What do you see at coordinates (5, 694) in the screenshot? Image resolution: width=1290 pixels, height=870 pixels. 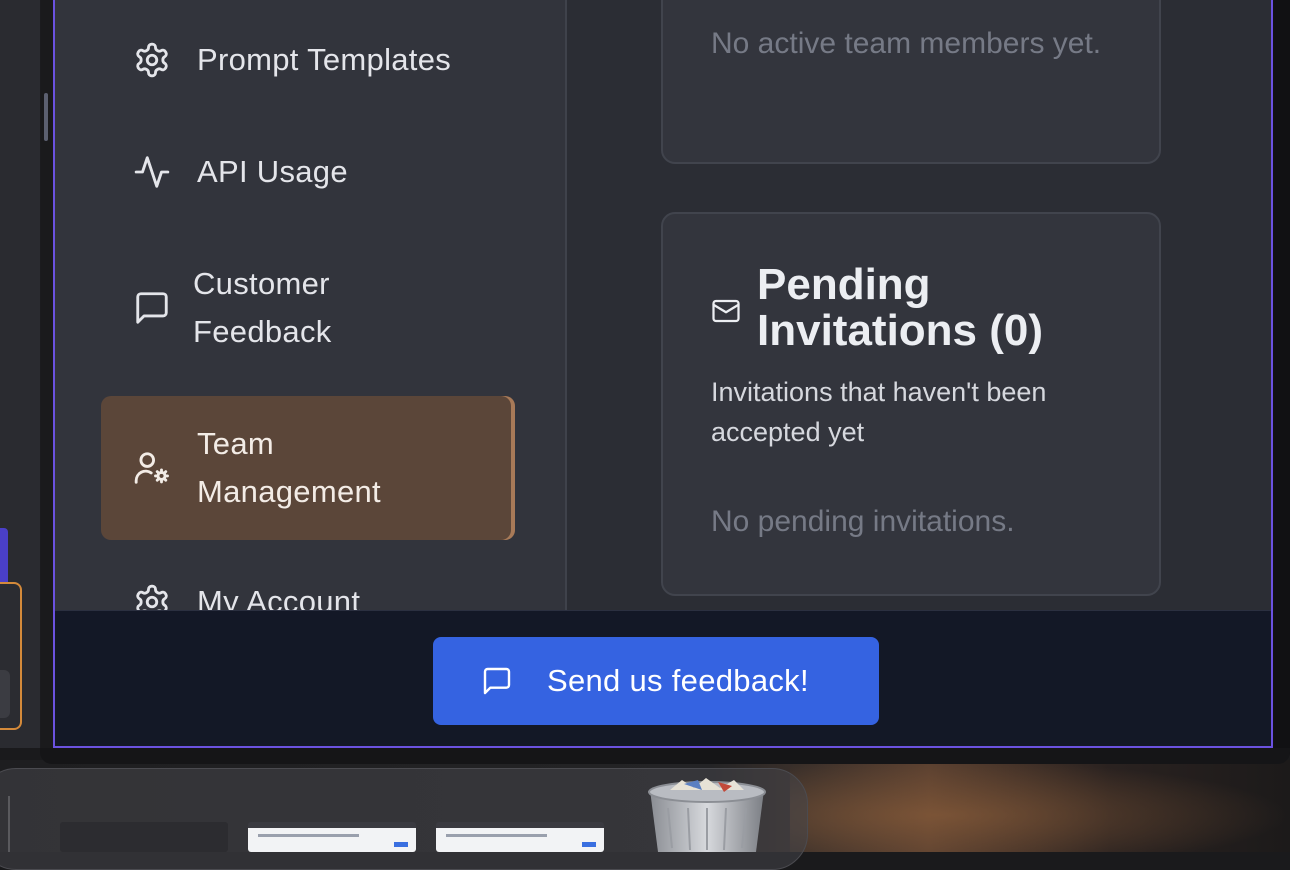 I see `background-window-panel-field` at bounding box center [5, 694].